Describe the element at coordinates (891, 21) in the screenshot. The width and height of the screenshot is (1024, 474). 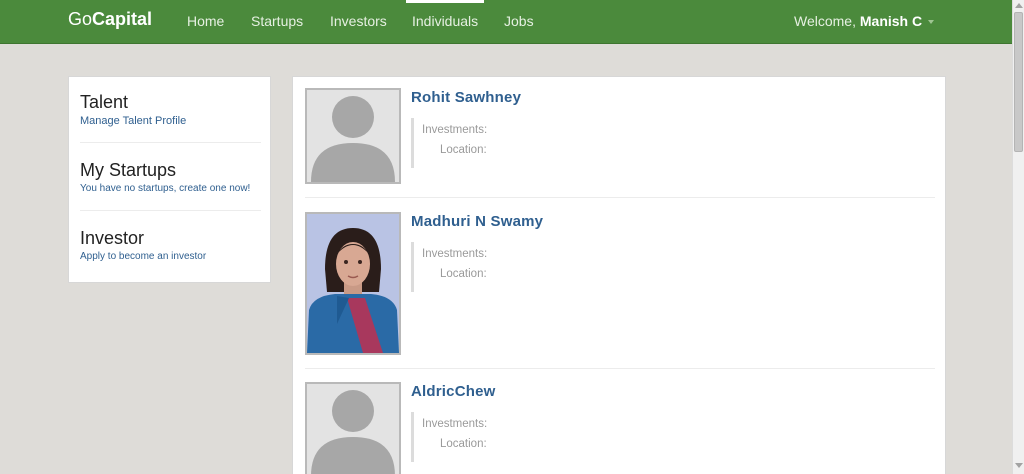
I see `user-name: Manish C` at that location.